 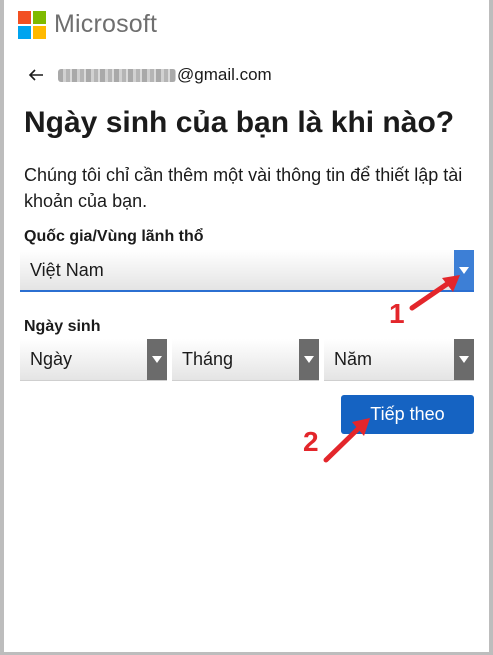 I want to click on annotation-step-1: 1, so click(x=397, y=313).